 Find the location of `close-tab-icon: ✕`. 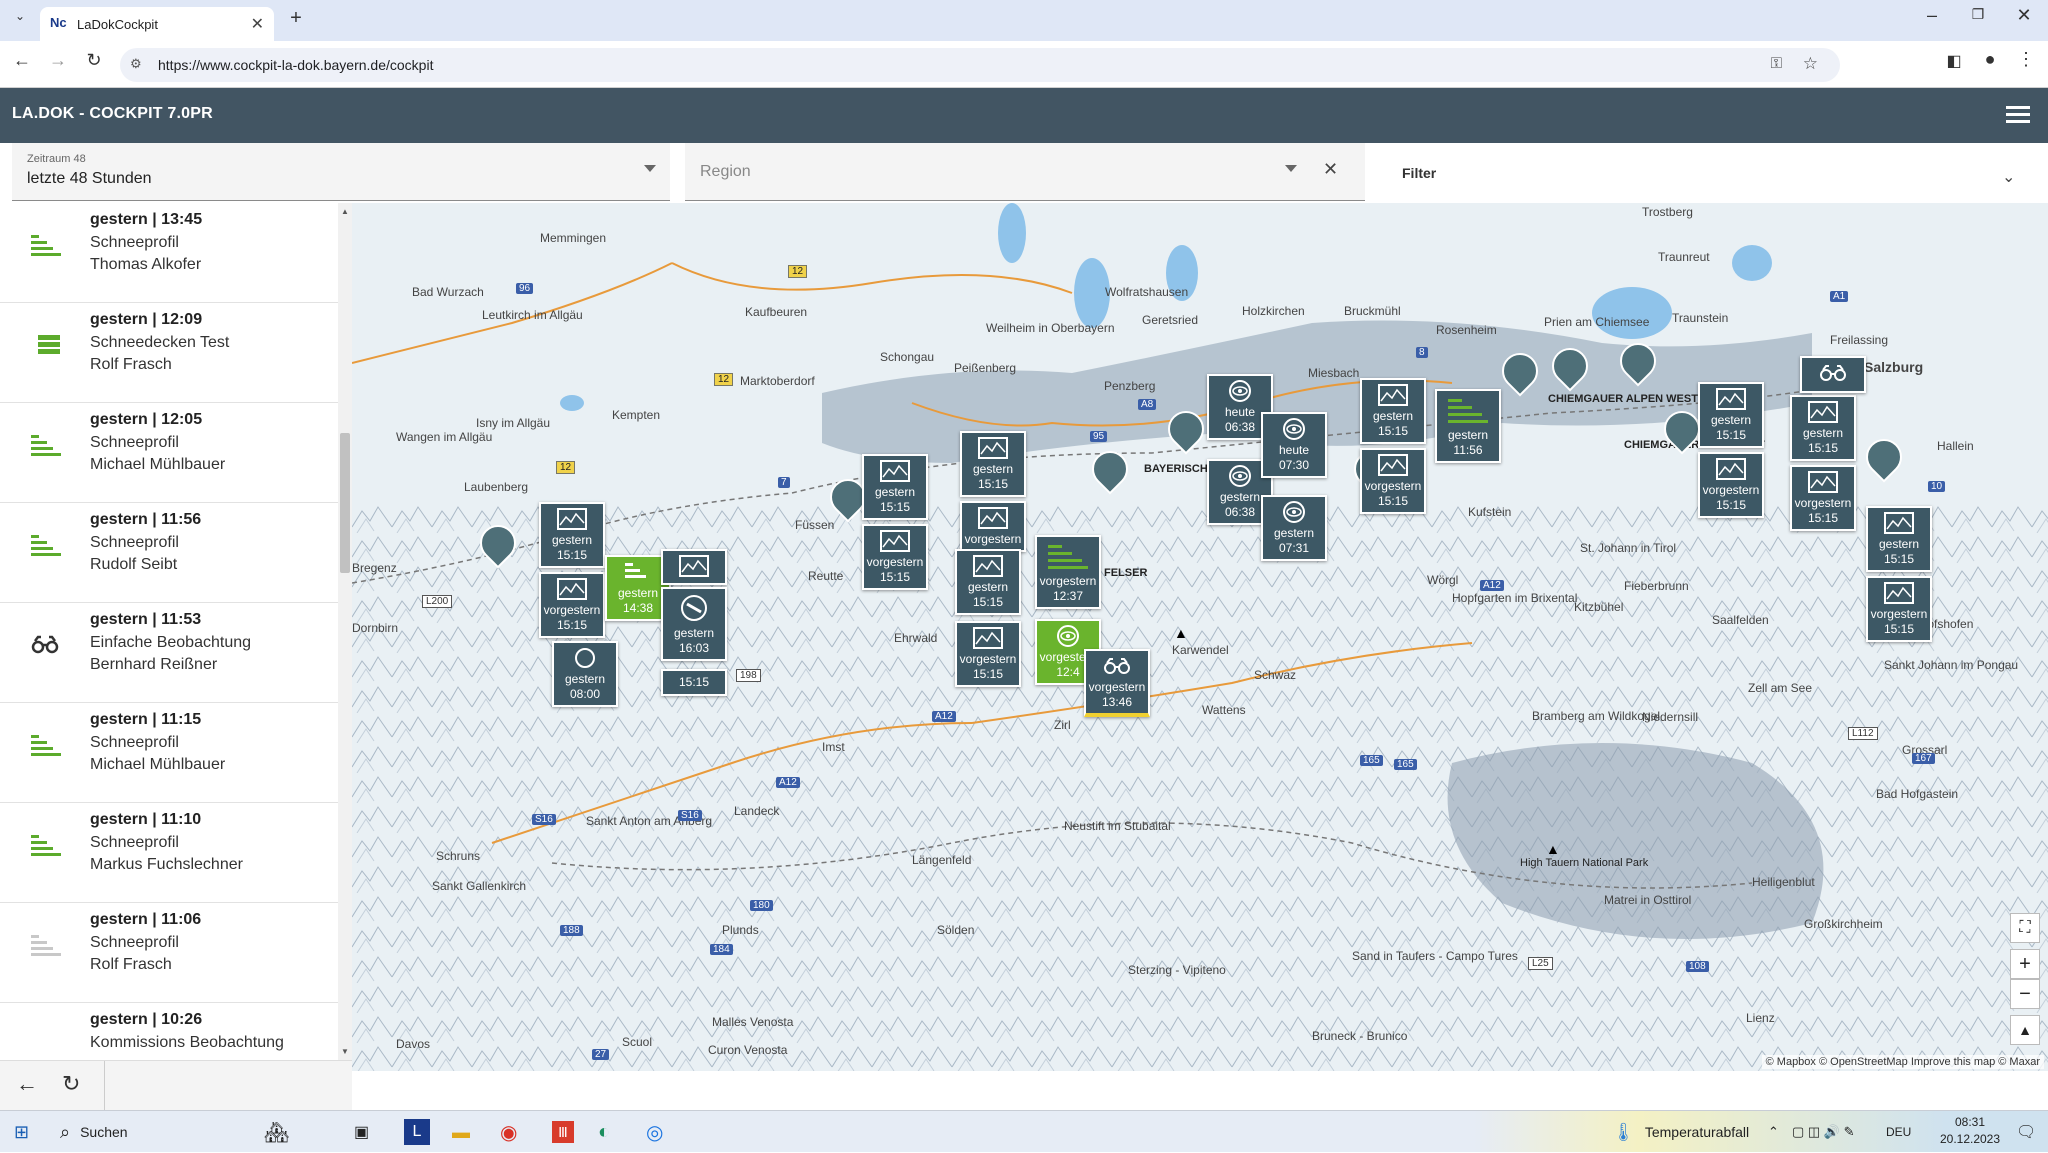

close-tab-icon: ✕ is located at coordinates (257, 24).